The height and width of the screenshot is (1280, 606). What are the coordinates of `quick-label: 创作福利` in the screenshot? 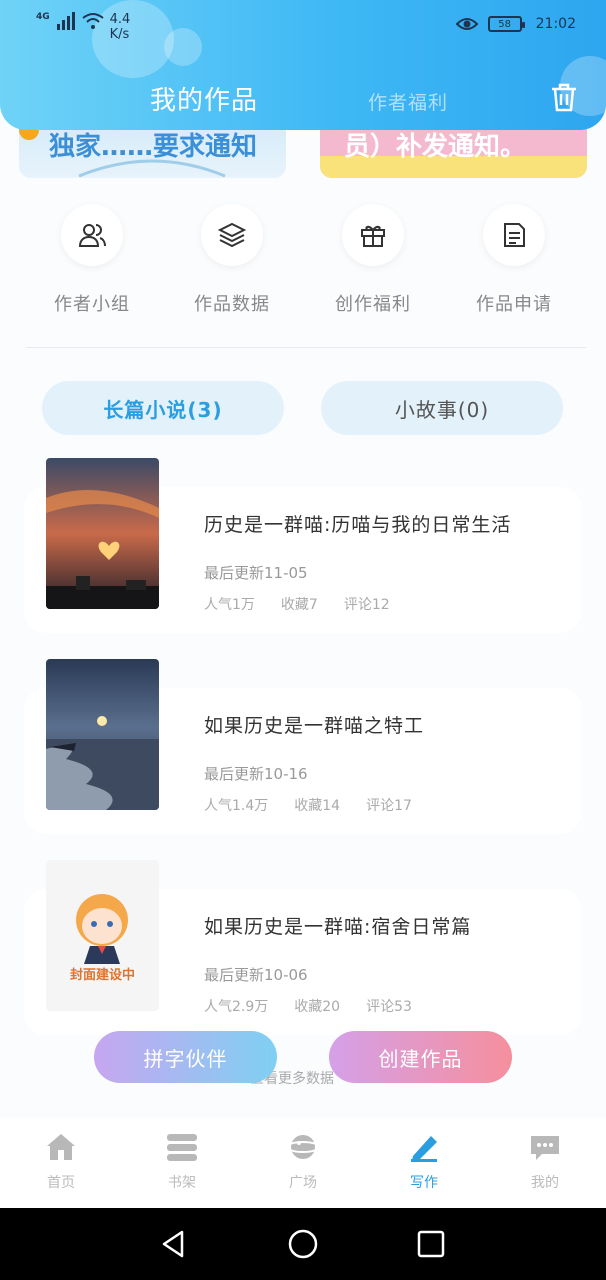 It's located at (373, 304).